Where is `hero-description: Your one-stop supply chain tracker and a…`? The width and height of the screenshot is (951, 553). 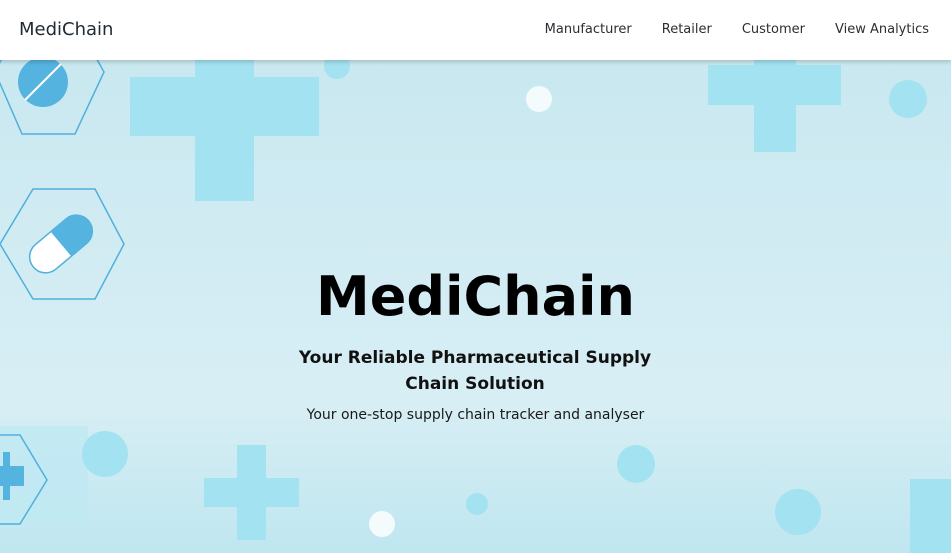
hero-description: Your one-stop supply chain tracker and a… is located at coordinates (475, 415).